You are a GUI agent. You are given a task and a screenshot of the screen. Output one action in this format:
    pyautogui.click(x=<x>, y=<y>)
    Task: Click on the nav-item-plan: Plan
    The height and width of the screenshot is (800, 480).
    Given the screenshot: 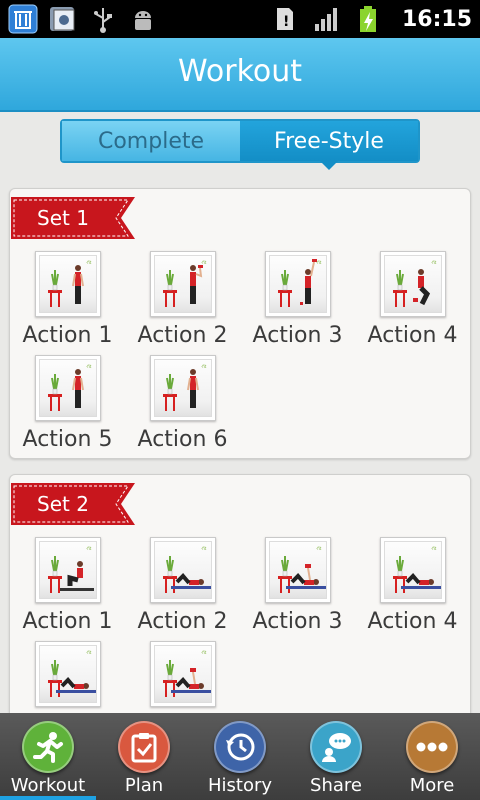 What is the action you would take?
    pyautogui.click(x=144, y=756)
    